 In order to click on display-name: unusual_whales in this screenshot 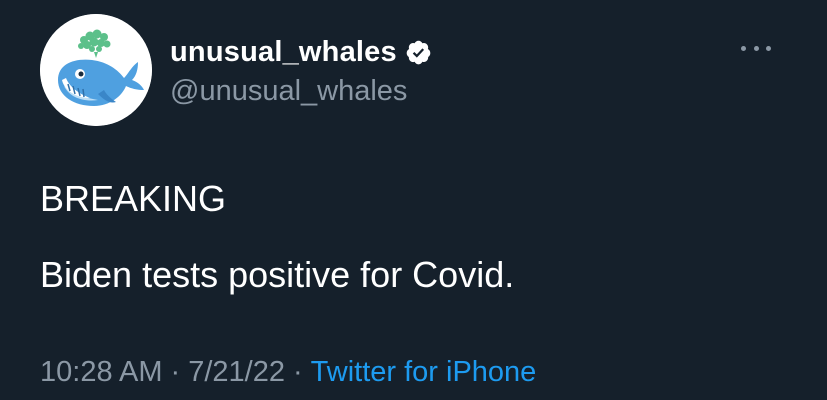, I will do `click(283, 52)`.